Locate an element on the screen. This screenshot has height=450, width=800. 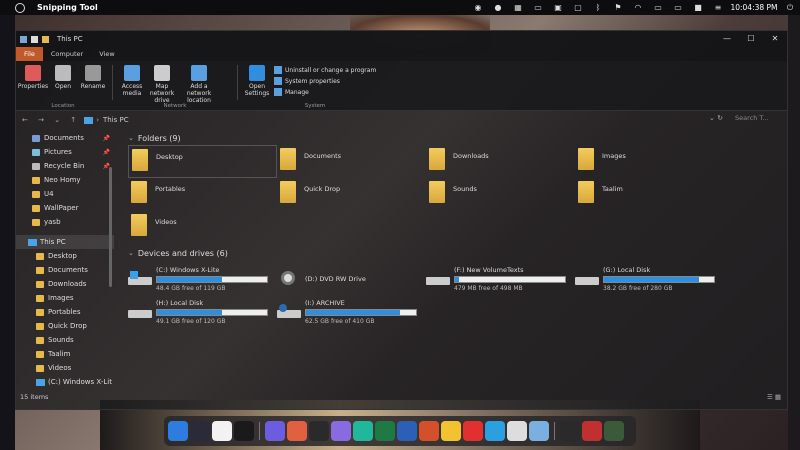
sidebar-item-desktop: Desktop is located at coordinates (65, 256).